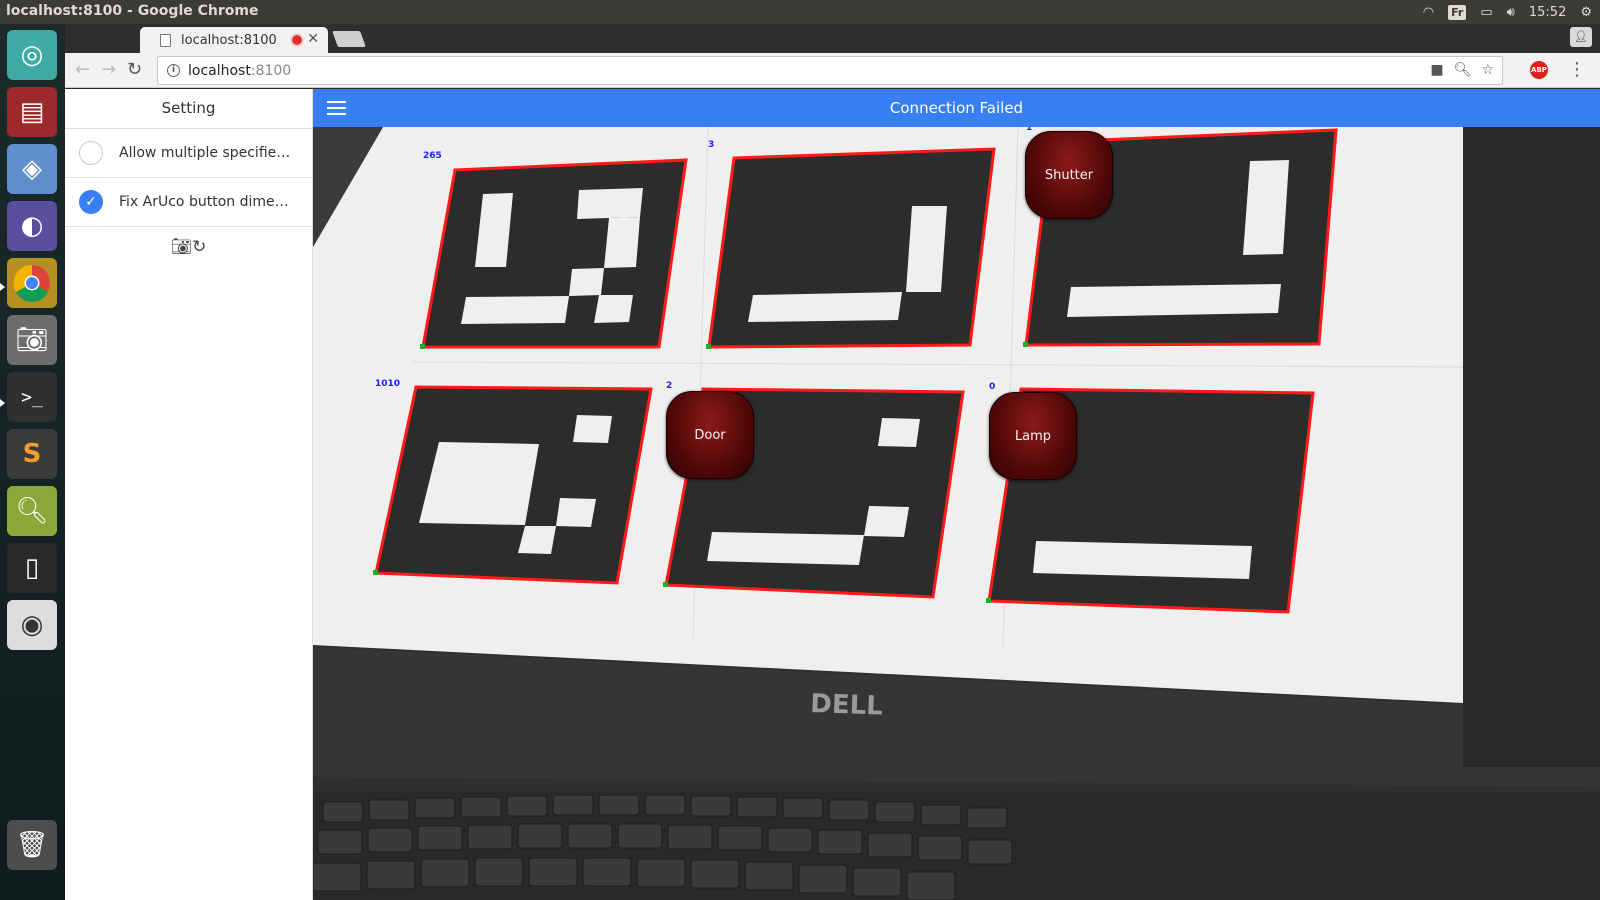  I want to click on phone-device-icon: ▯, so click(32, 568).